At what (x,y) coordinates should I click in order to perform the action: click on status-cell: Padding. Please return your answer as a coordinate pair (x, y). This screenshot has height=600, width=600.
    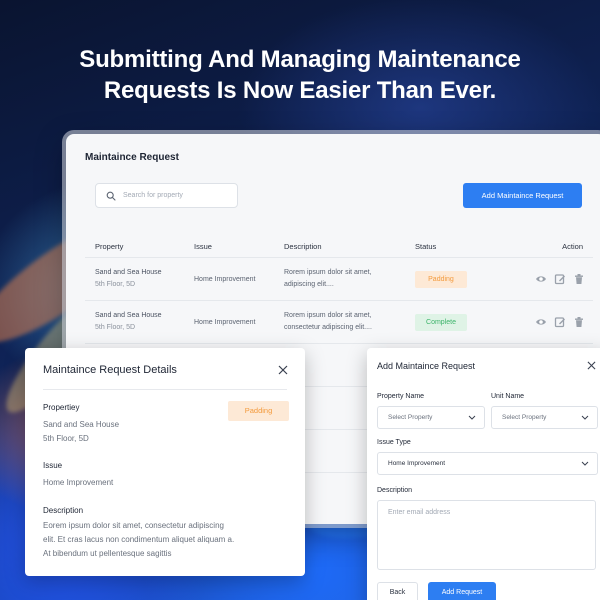
    Looking at the image, I should click on (469, 279).